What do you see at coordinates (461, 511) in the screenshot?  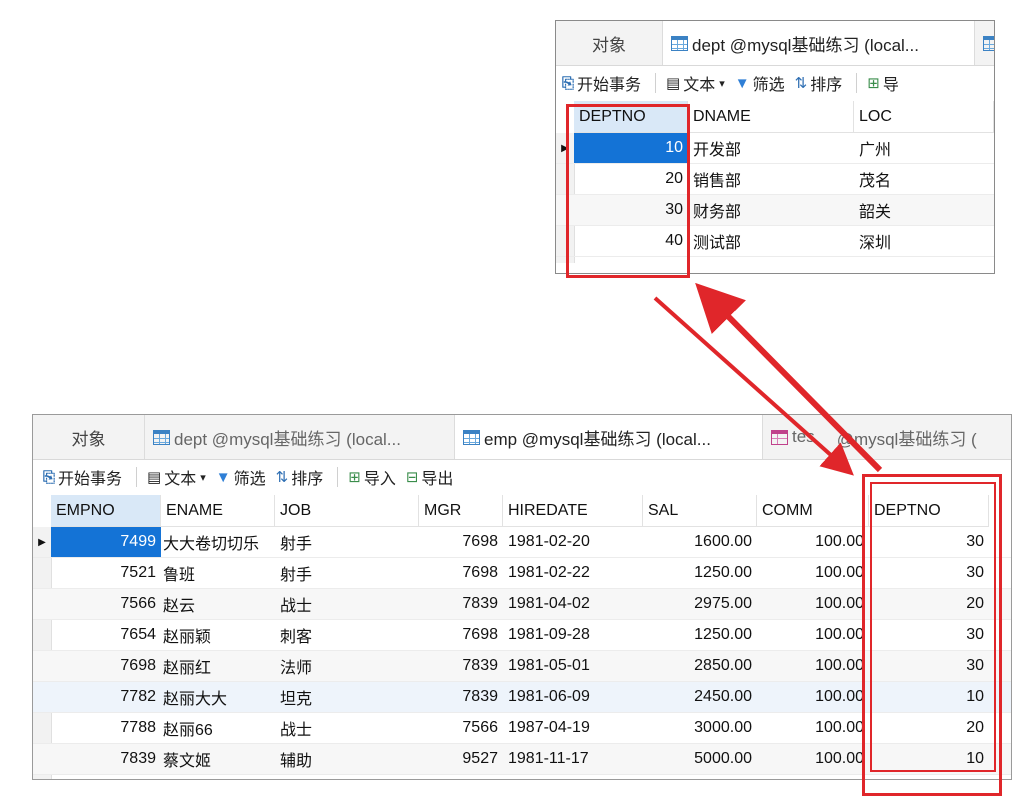 I see `column-header-mgr: MGR` at bounding box center [461, 511].